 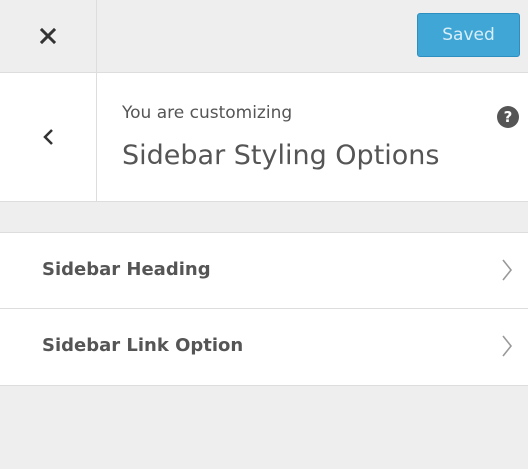 I want to click on help-glyph: ?, so click(x=508, y=117).